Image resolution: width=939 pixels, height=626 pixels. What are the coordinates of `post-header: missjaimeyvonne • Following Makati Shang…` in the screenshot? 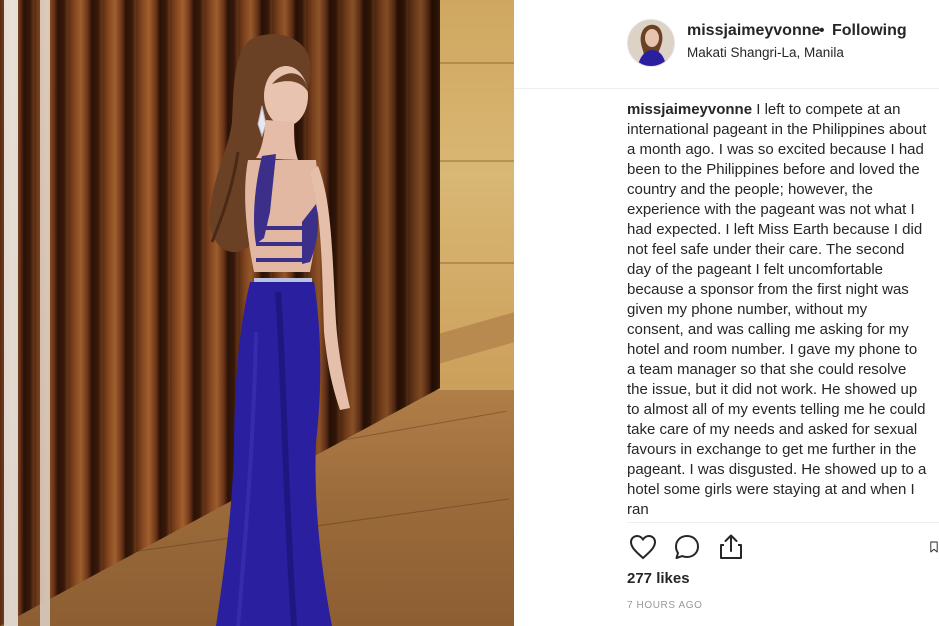 It's located at (726, 44).